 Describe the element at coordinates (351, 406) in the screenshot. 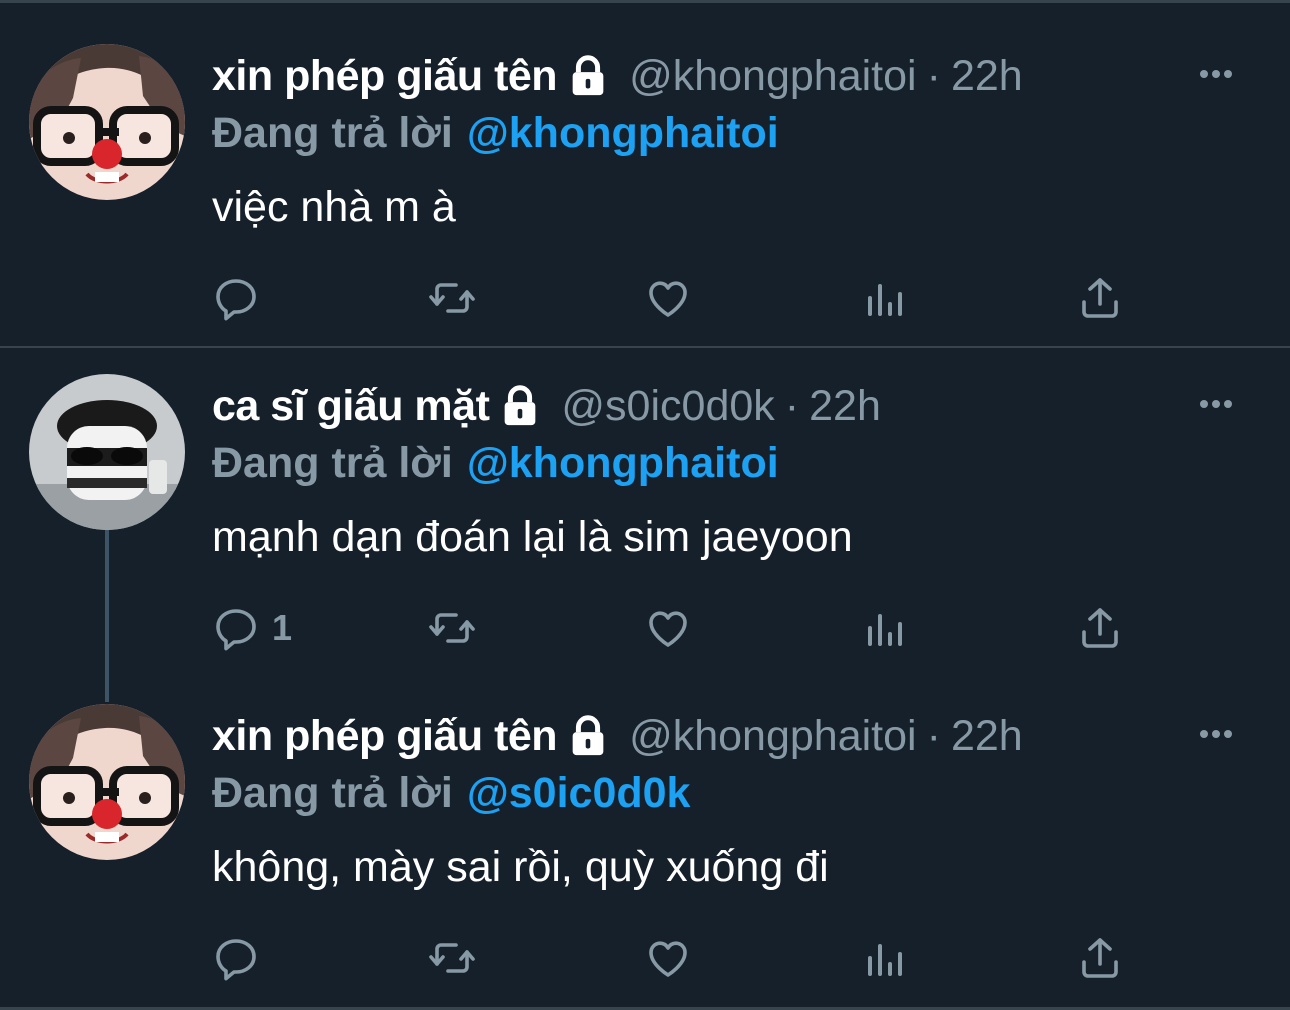

I see `display-name: ca sĩ giấu mặt` at that location.